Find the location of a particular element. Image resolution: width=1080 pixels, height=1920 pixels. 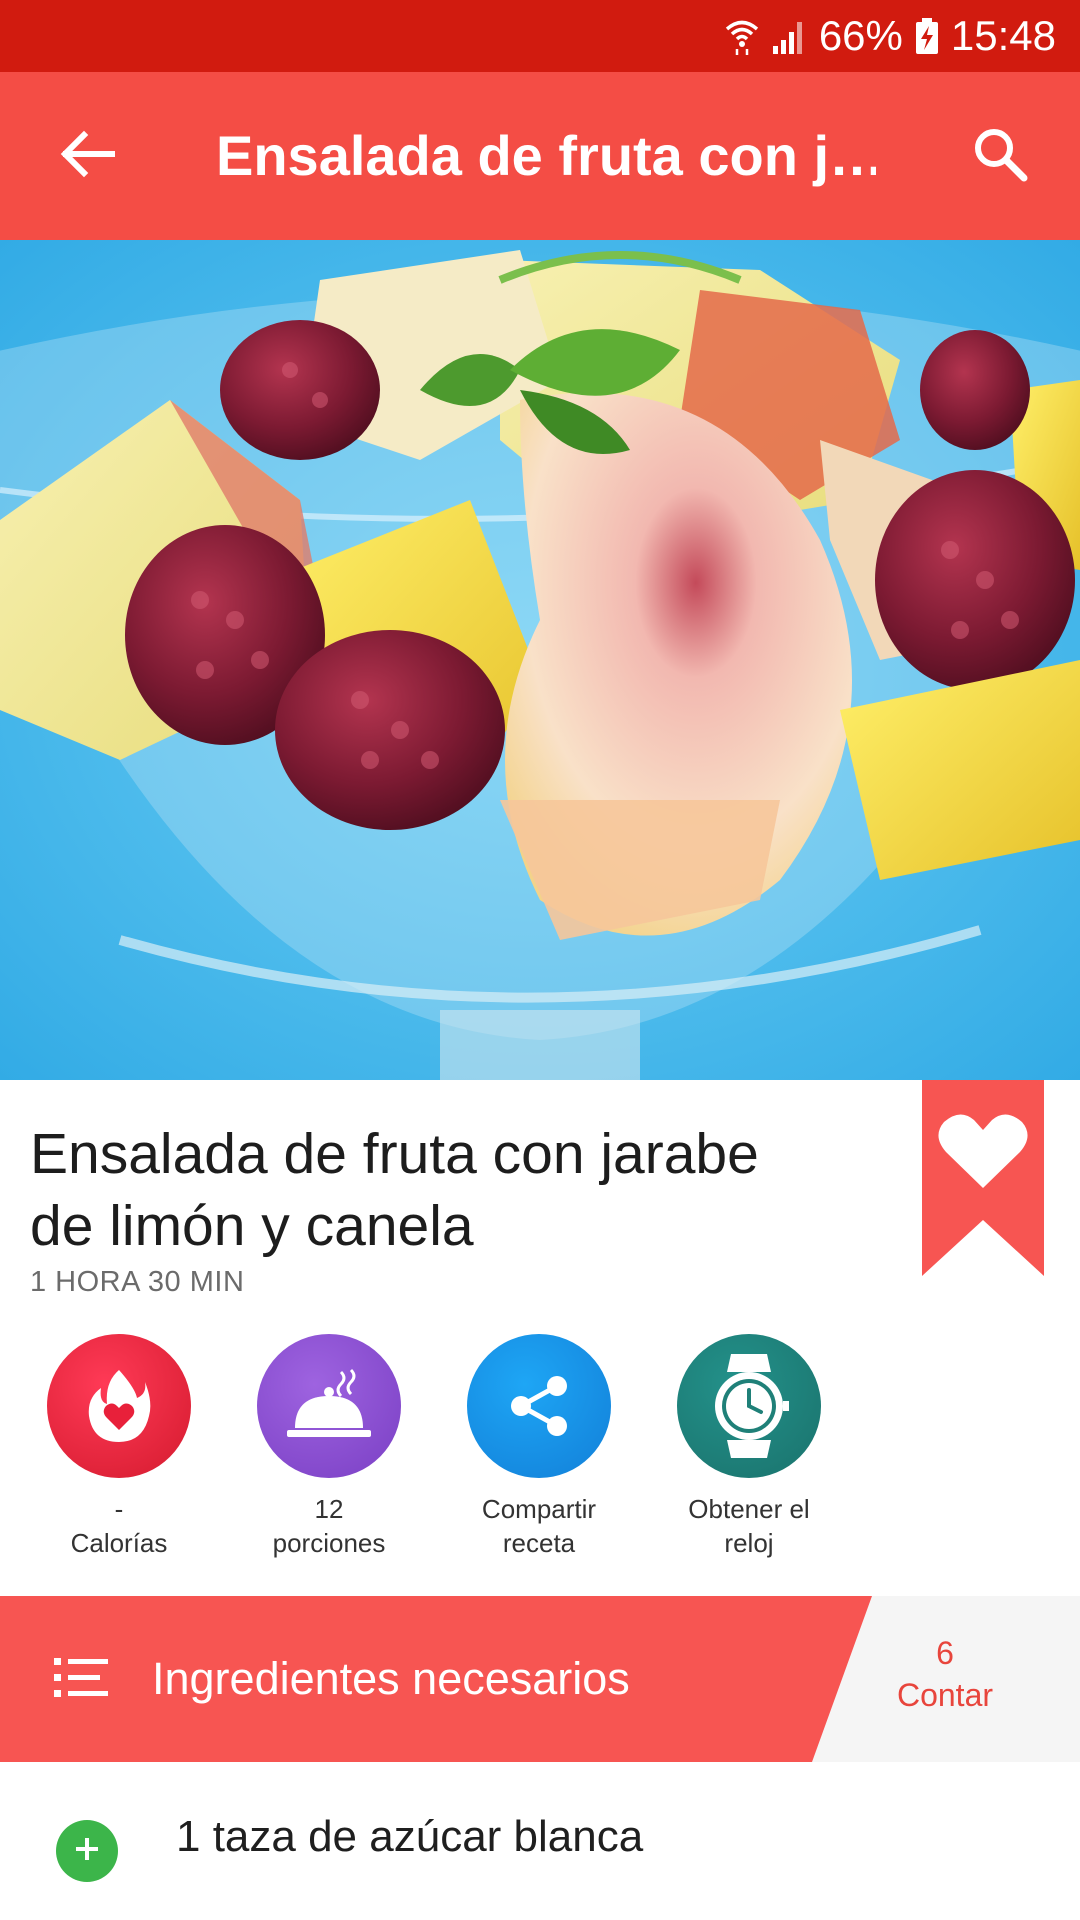

favorite-bookmark-button is located at coordinates (983, 1178).